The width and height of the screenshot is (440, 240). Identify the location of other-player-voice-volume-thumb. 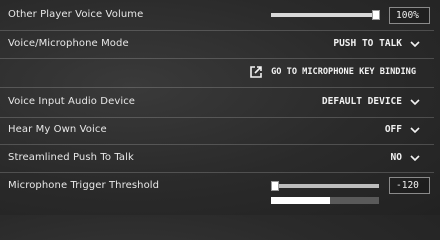
(376, 15).